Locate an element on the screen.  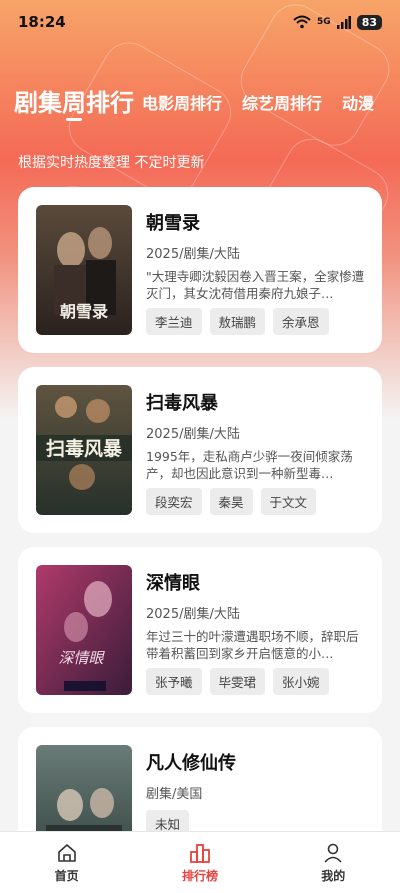
cast-tags: 张予曦 毕雯珺 张小婉 is located at coordinates (257, 681).